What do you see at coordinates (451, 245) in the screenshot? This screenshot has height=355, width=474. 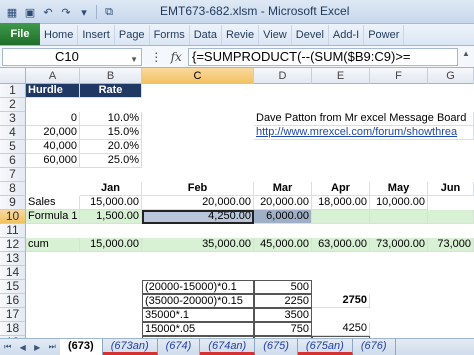 I see `cell-g12: 73,000` at bounding box center [451, 245].